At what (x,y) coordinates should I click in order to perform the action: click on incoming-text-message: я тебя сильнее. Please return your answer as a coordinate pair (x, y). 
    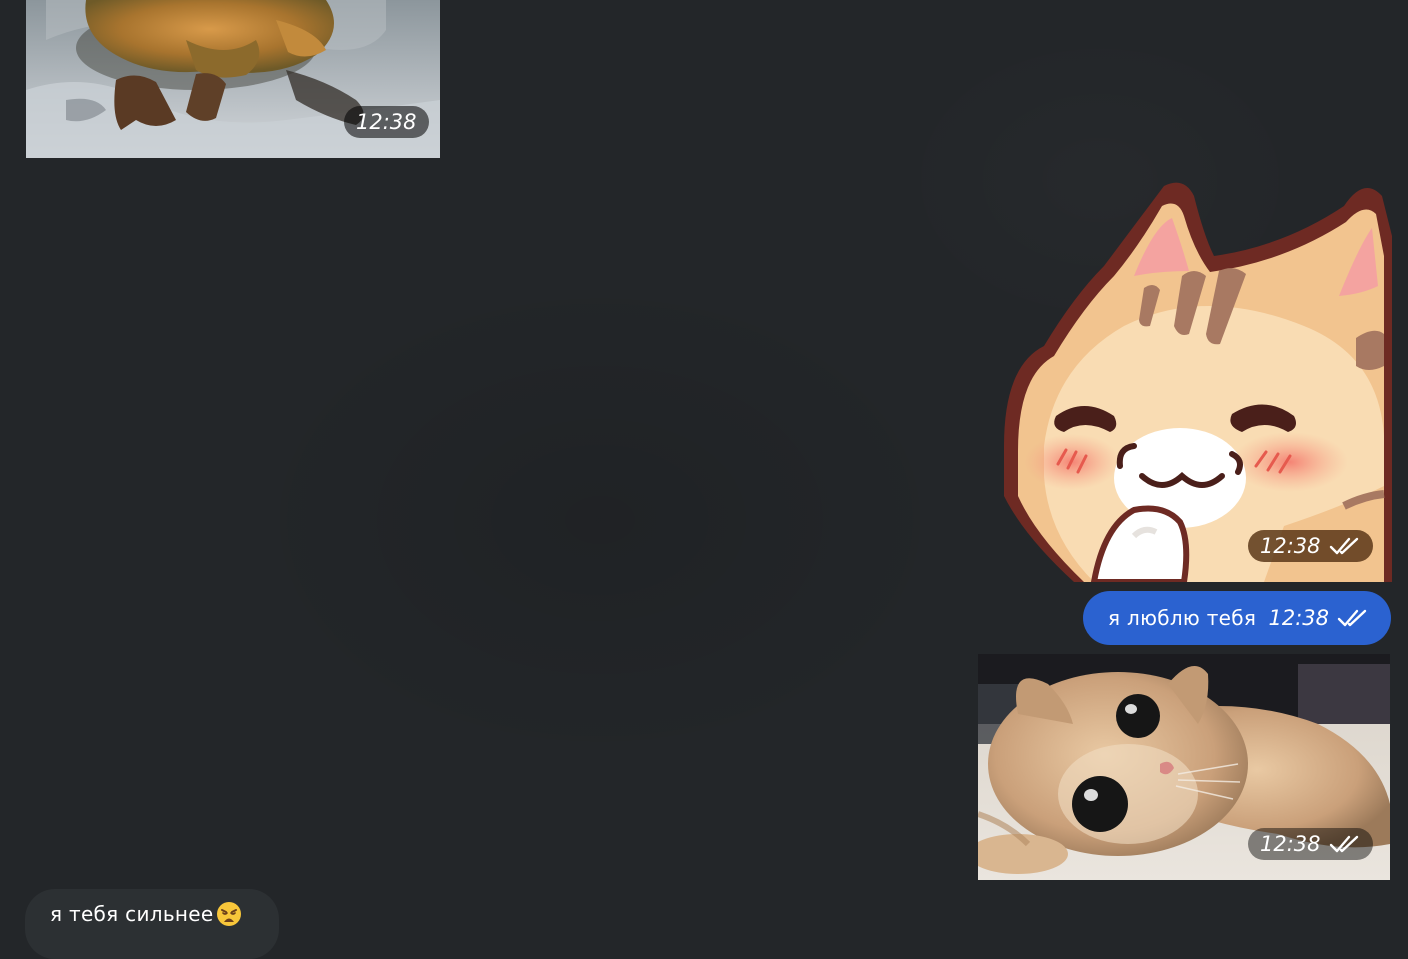
    Looking at the image, I should click on (152, 924).